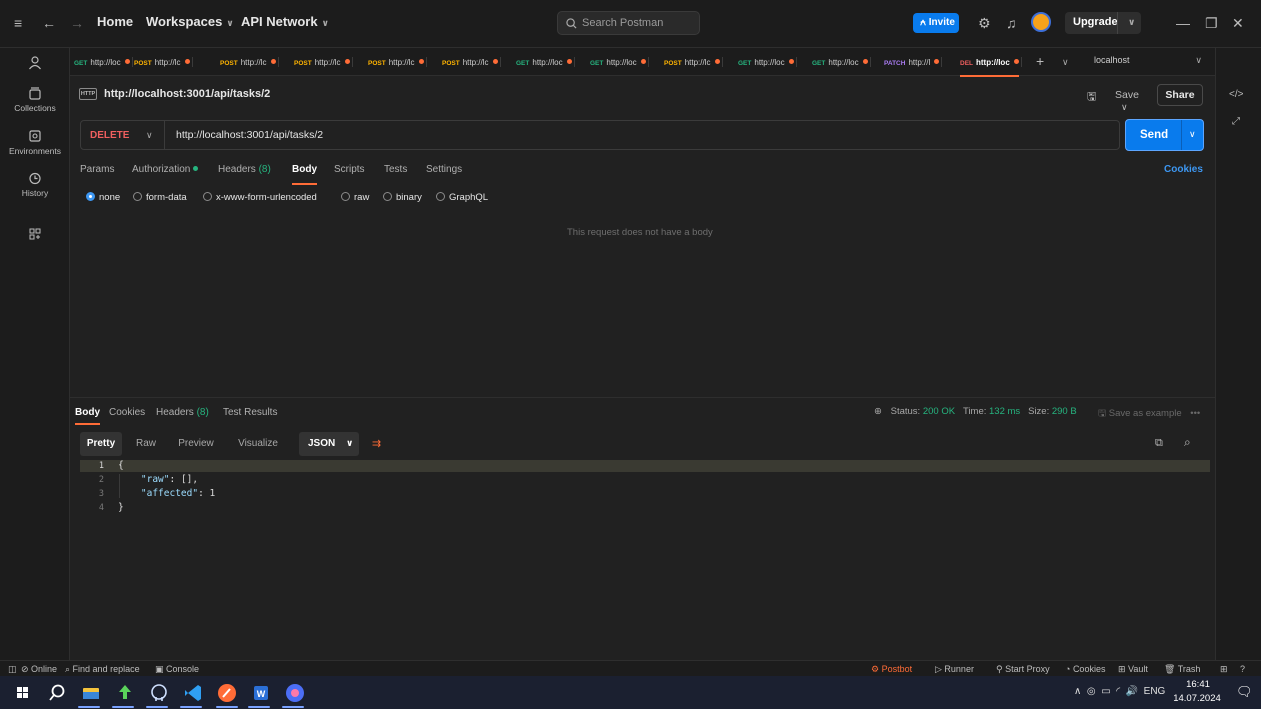 This screenshot has width=1261, height=709. What do you see at coordinates (1155, 691) in the screenshot?
I see `language-indicator: ENG` at bounding box center [1155, 691].